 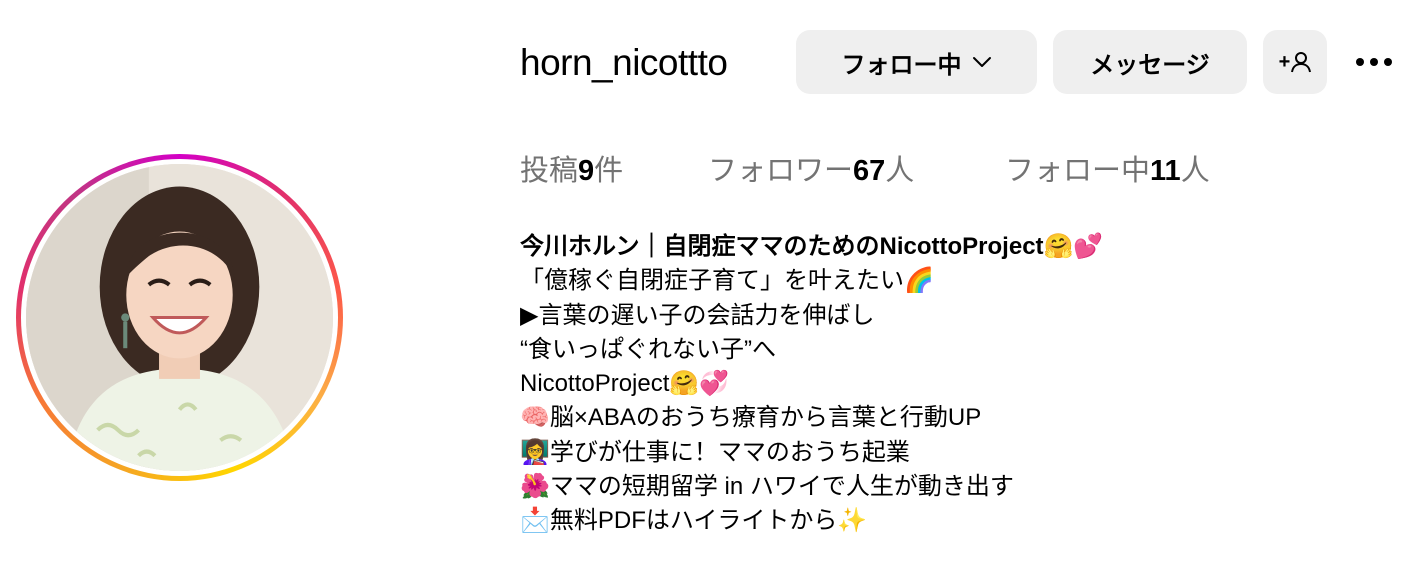 I want to click on add-user-button: +, so click(x=1295, y=62).